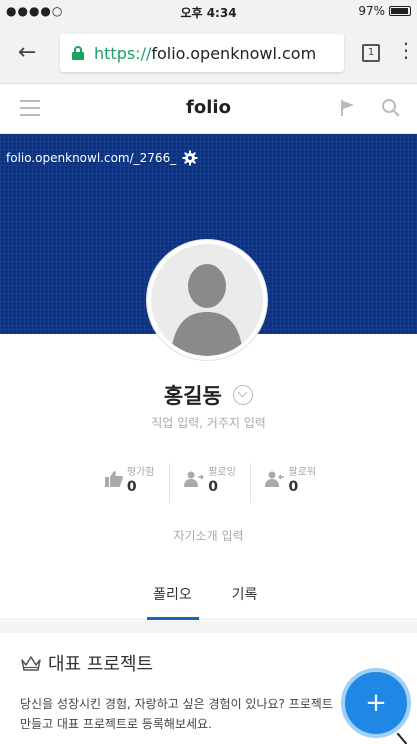  I want to click on section-title: 대표 프로젝트, so click(101, 664).